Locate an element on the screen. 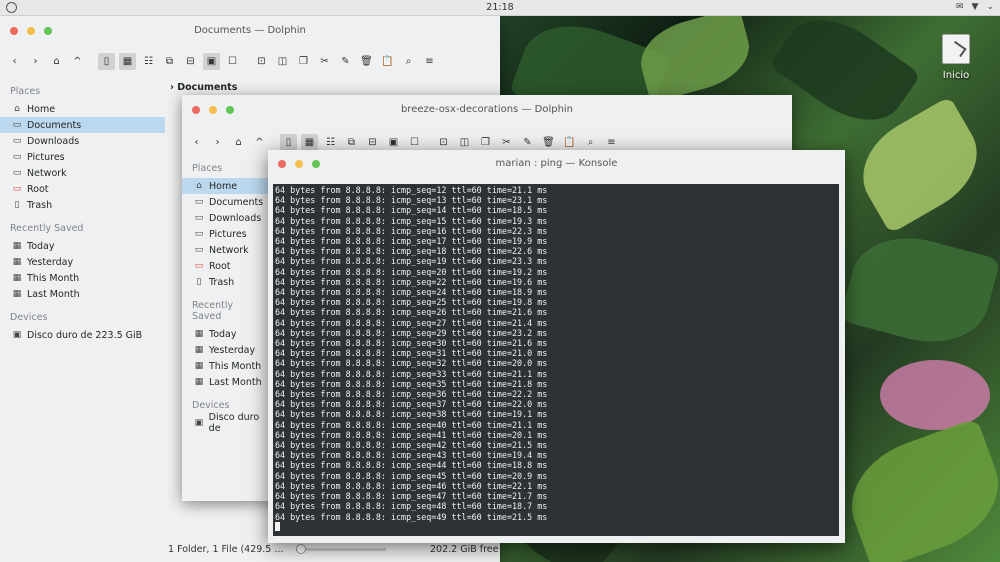  folder-red-icon: ▭ is located at coordinates (17, 188).